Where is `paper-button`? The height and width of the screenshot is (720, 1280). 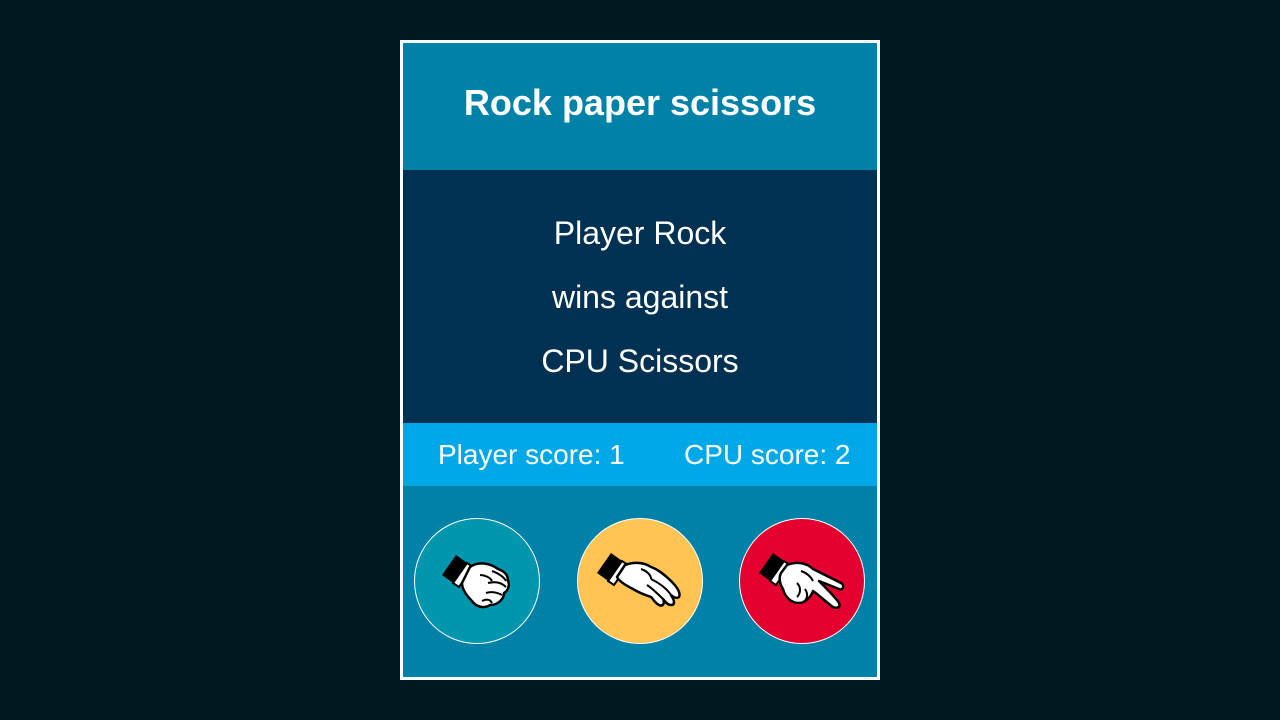
paper-button is located at coordinates (640, 581).